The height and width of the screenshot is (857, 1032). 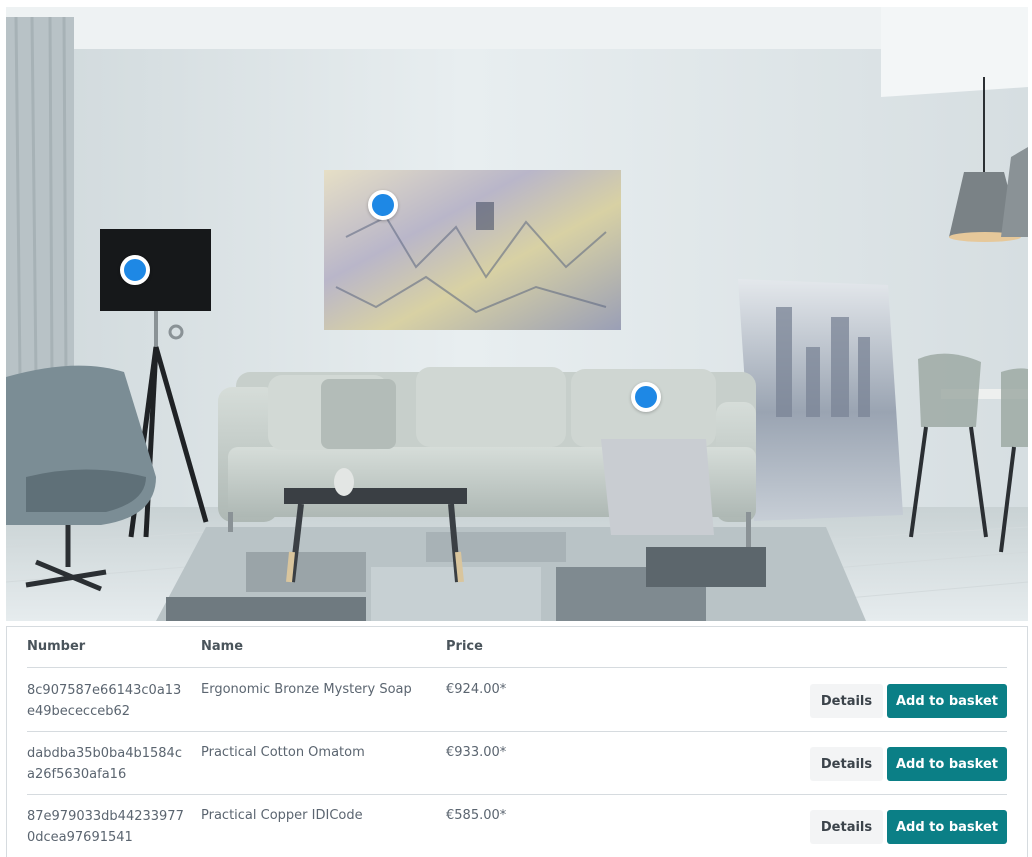 What do you see at coordinates (476, 689) in the screenshot?
I see `product-price: €924.00*` at bounding box center [476, 689].